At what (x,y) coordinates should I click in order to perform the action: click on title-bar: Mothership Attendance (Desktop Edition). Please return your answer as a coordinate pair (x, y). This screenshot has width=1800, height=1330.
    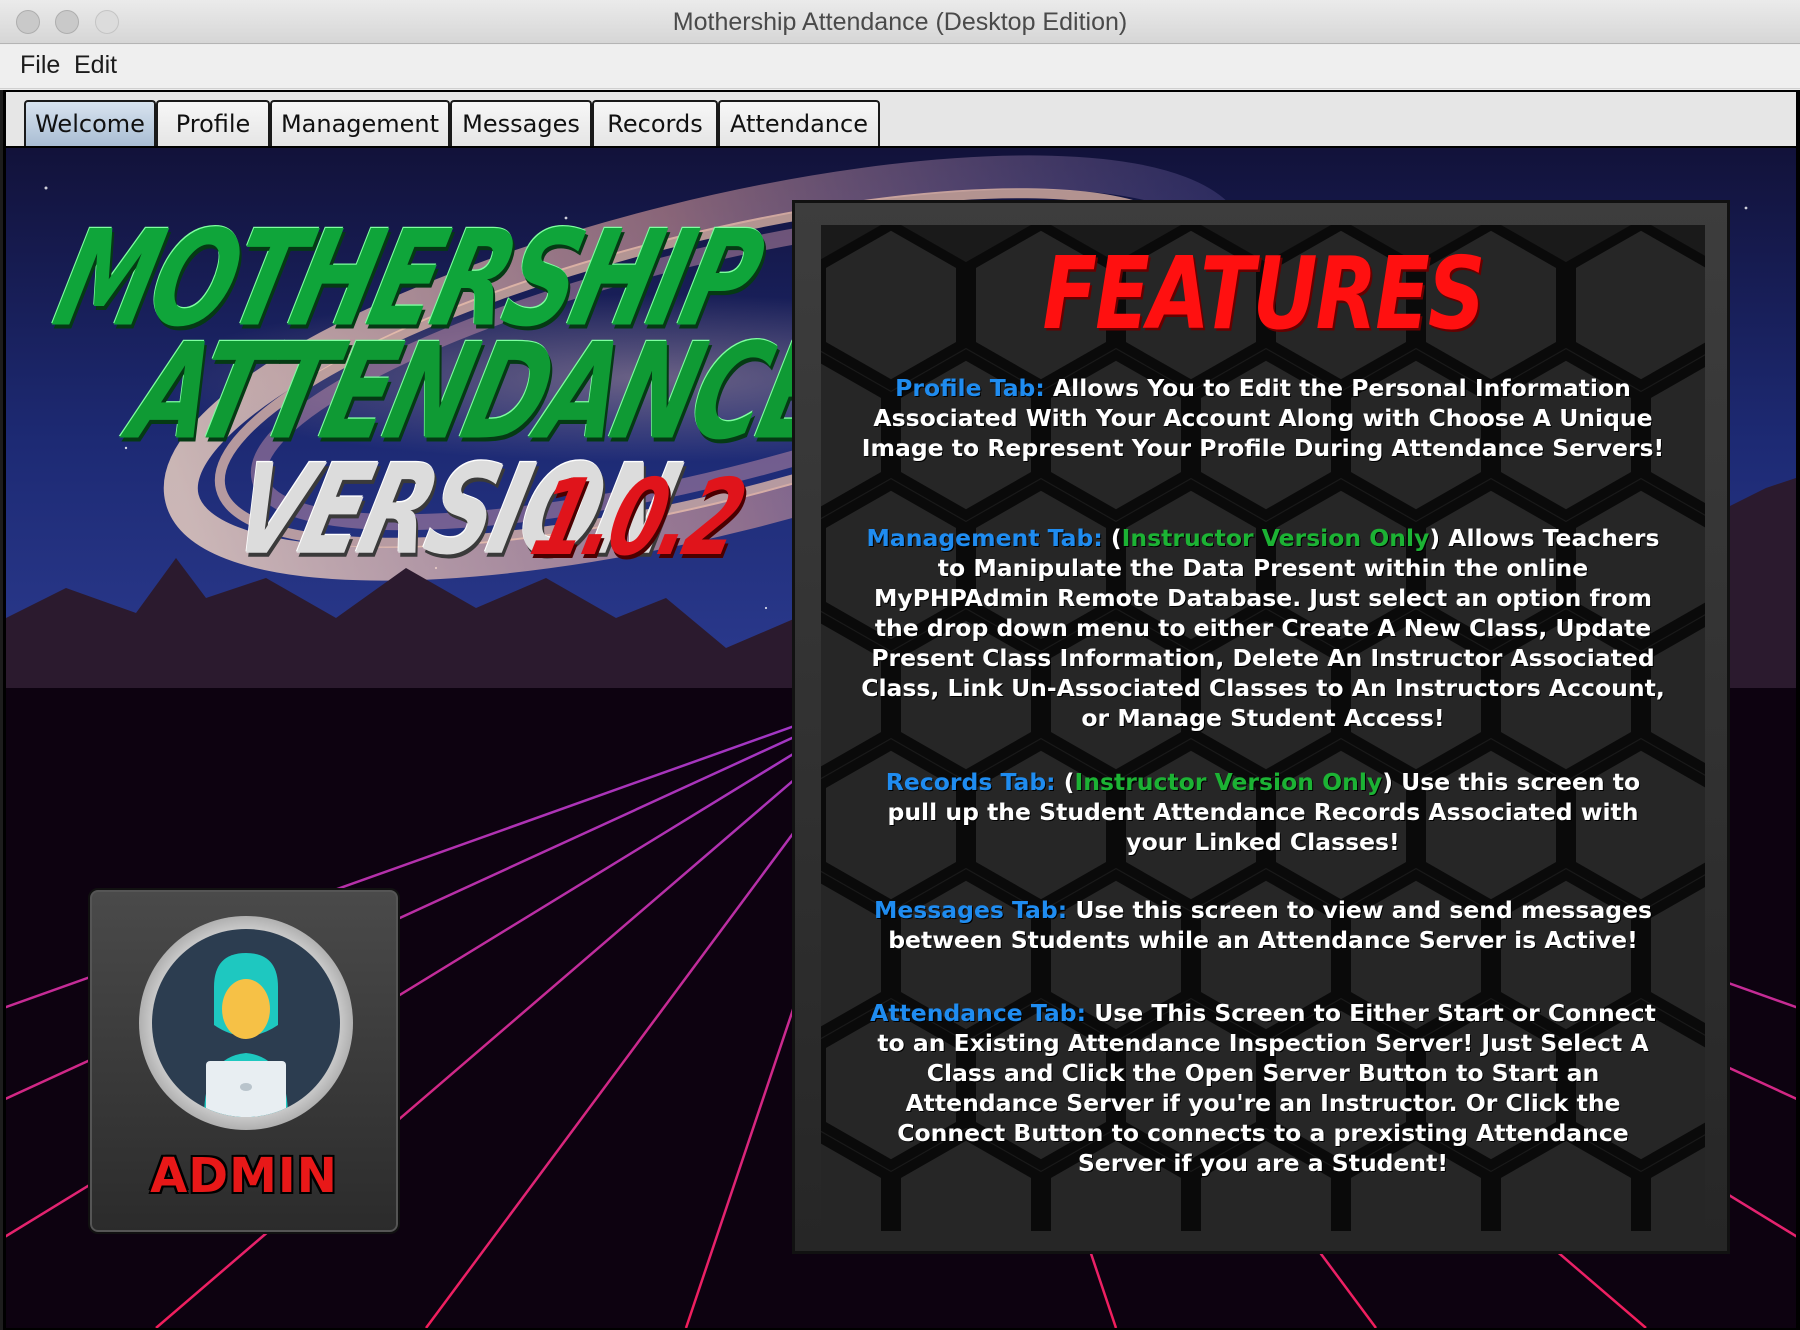
    Looking at the image, I should click on (900, 22).